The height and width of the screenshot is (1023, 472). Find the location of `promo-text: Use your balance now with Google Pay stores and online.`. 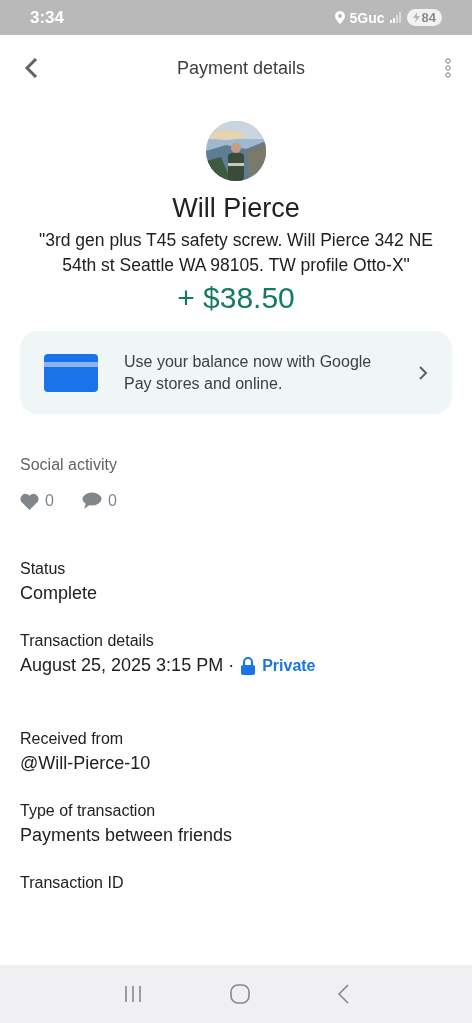

promo-text: Use your balance now with Google Pay stores and online. is located at coordinates (248, 373).